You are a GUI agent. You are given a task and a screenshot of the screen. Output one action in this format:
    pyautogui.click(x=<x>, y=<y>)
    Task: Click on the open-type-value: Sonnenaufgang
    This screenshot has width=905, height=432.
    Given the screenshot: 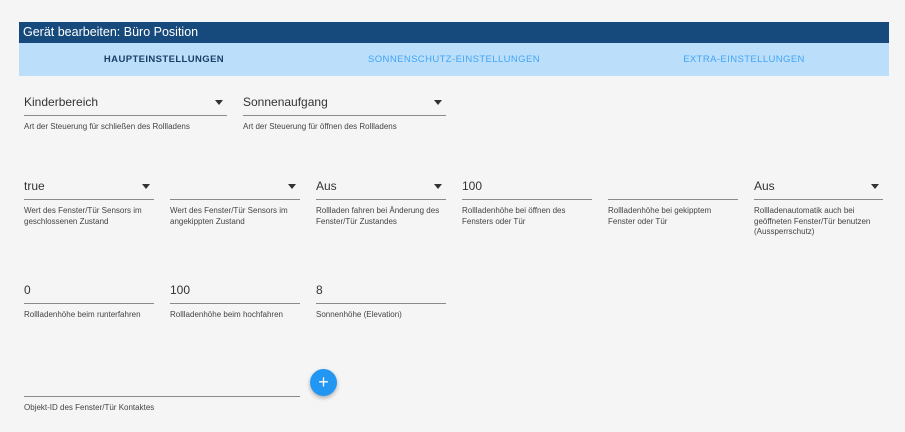 What is the action you would take?
    pyautogui.click(x=285, y=102)
    